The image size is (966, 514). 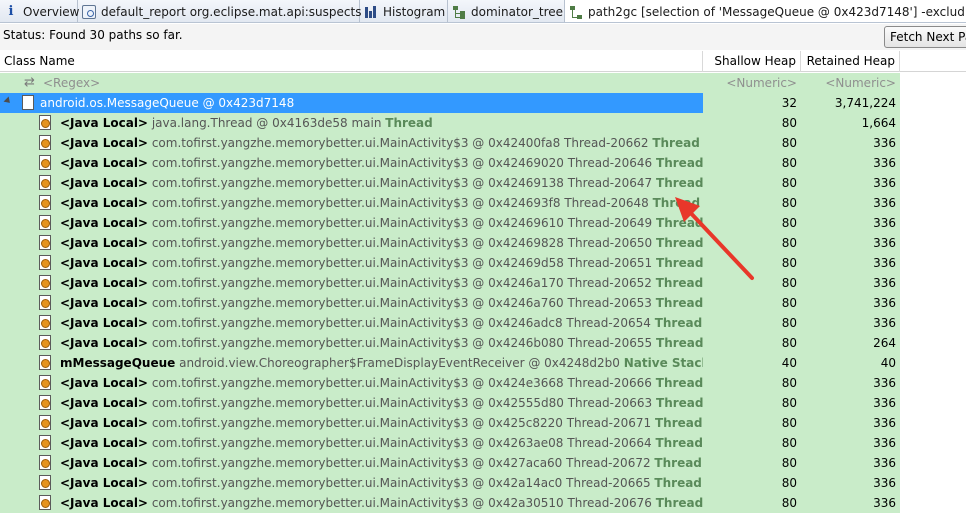 I want to click on expand-toggle-icon, so click(x=8, y=101).